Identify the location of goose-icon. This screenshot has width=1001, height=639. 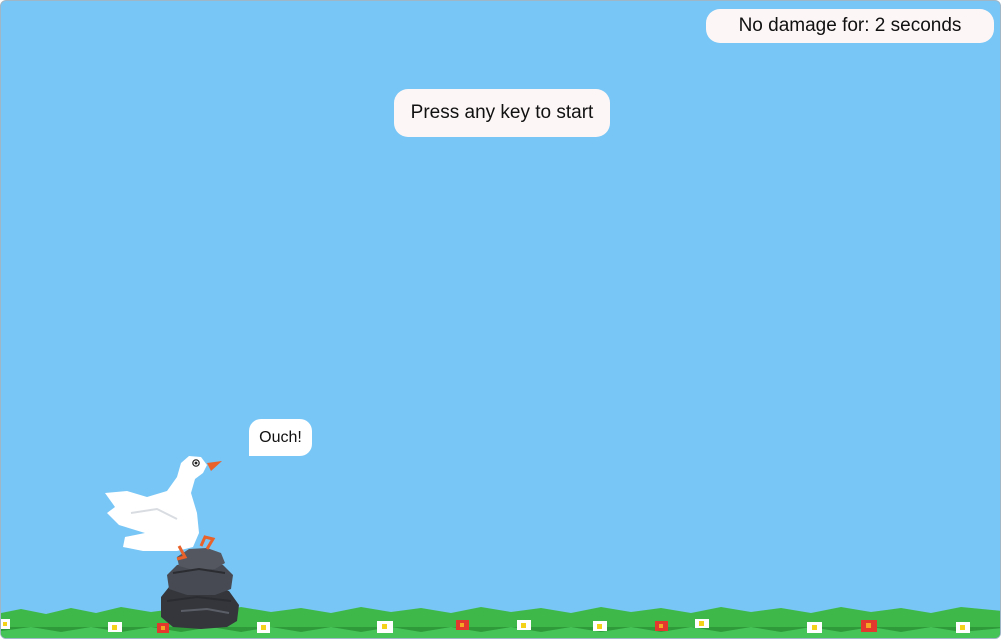
(163, 508).